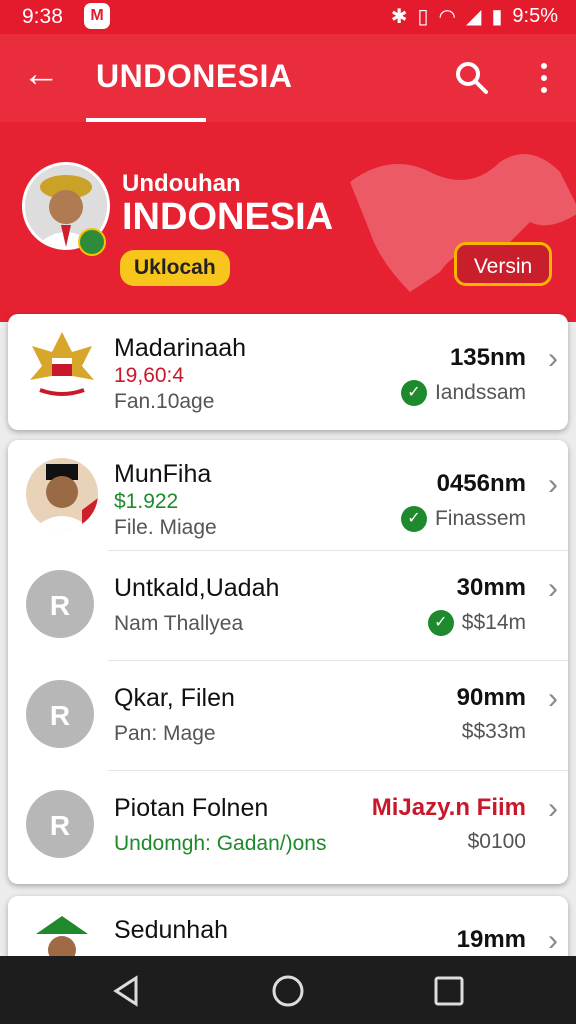  What do you see at coordinates (164, 401) in the screenshot?
I see `item-caption: Fan.10age` at bounding box center [164, 401].